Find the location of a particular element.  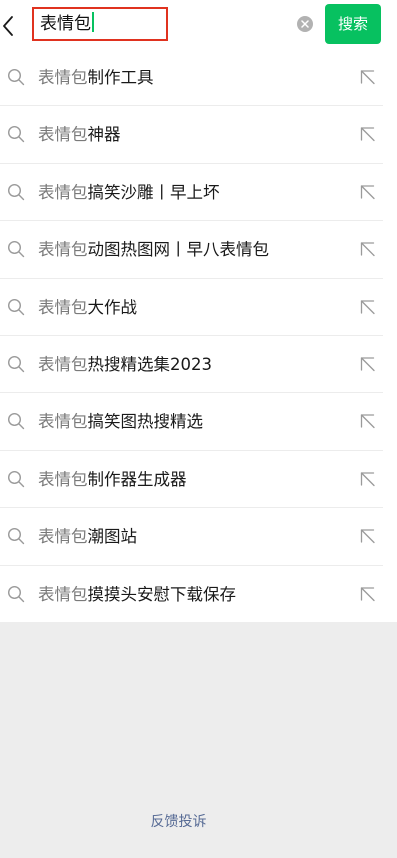

suggestion-text: 表情包制作器生成器 is located at coordinates (112, 479).